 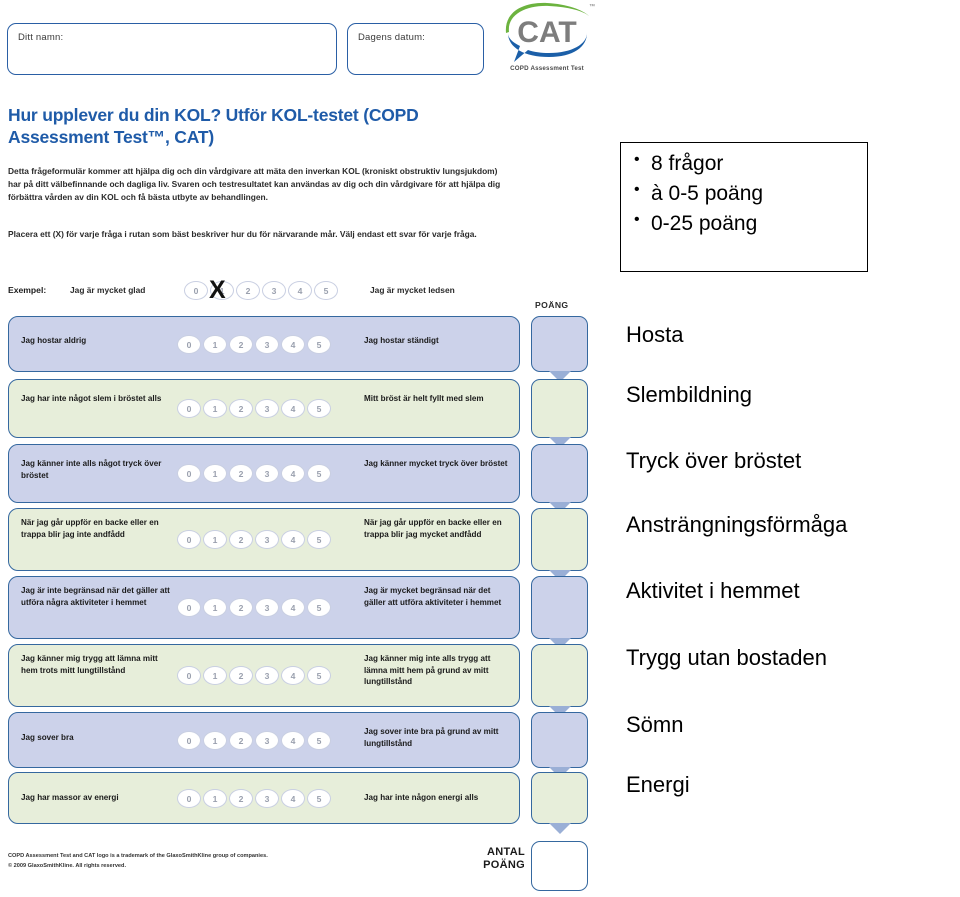 What do you see at coordinates (319, 675) in the screenshot?
I see `question-6-scale-option-5: 5` at bounding box center [319, 675].